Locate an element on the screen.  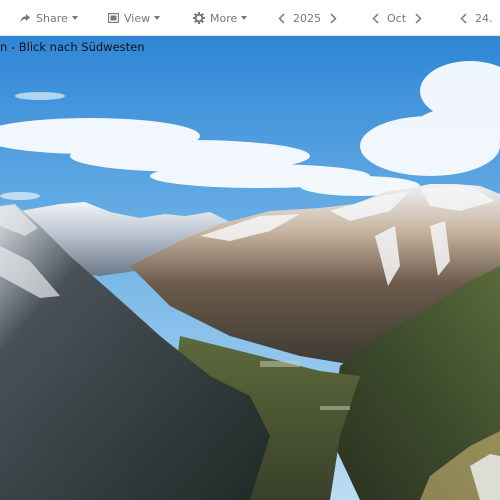
share-button: Share is located at coordinates (48, 18).